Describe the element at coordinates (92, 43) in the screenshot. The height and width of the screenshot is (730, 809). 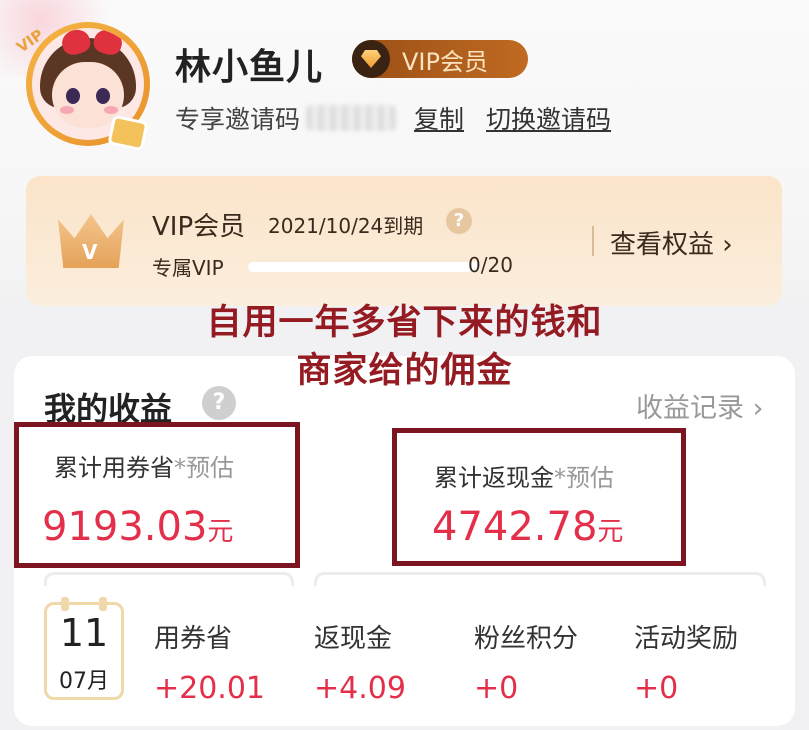
I see `avatar-bow` at that location.